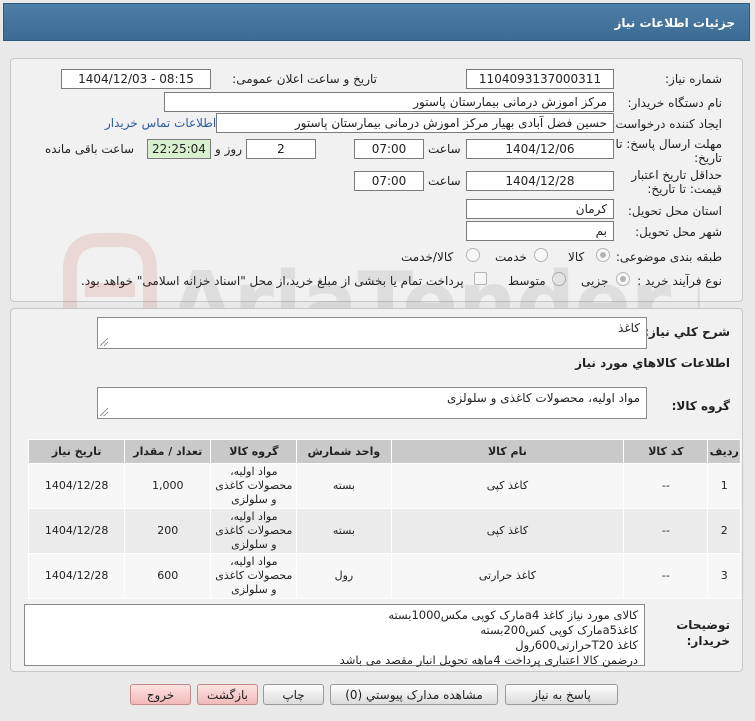 The image size is (755, 721). Describe the element at coordinates (700, 406) in the screenshot. I see `goods-group-label: گروه کالا:` at that location.